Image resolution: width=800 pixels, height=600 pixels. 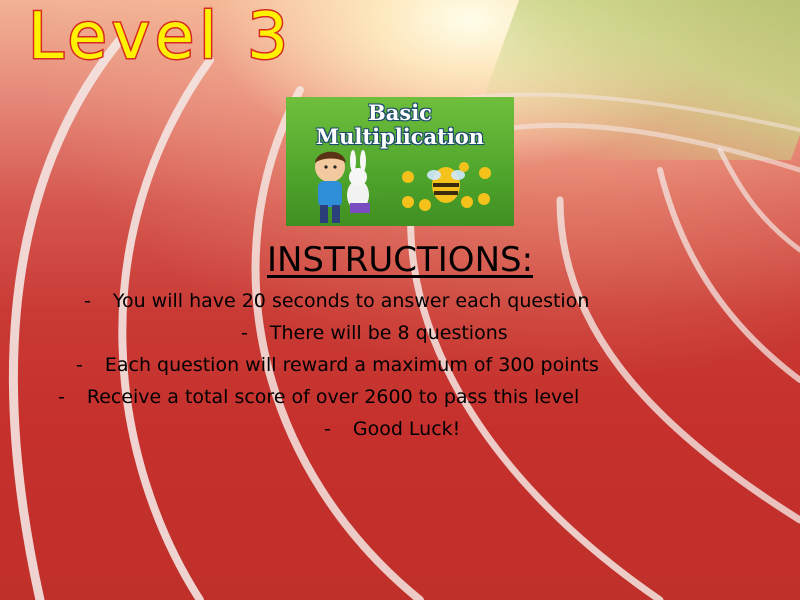 I want to click on instructions-heading: INSTRUCTIONS:, so click(x=400, y=260).